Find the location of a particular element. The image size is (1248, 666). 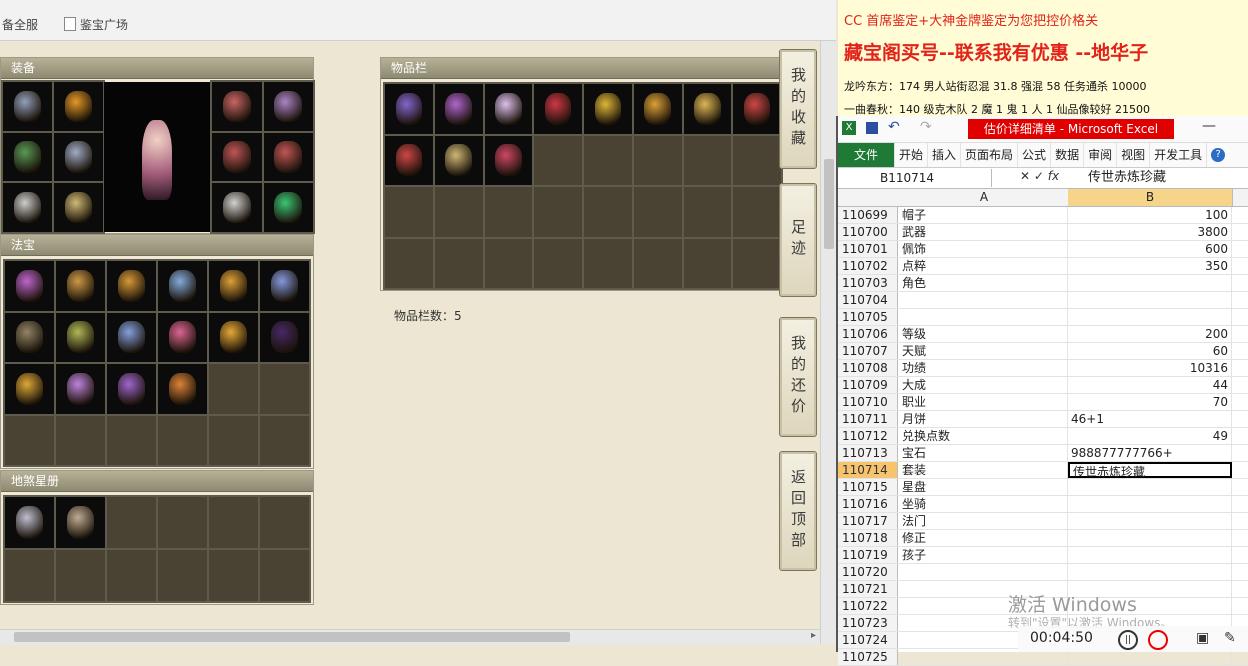

cell-a: 星盘 is located at coordinates (984, 487).